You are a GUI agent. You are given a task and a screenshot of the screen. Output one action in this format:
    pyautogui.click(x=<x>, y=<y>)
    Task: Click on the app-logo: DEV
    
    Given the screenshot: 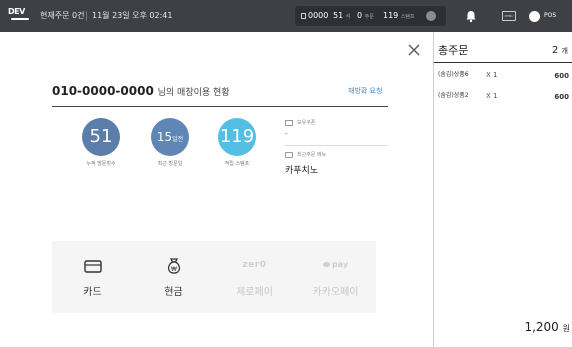 What is the action you would take?
    pyautogui.click(x=21, y=16)
    